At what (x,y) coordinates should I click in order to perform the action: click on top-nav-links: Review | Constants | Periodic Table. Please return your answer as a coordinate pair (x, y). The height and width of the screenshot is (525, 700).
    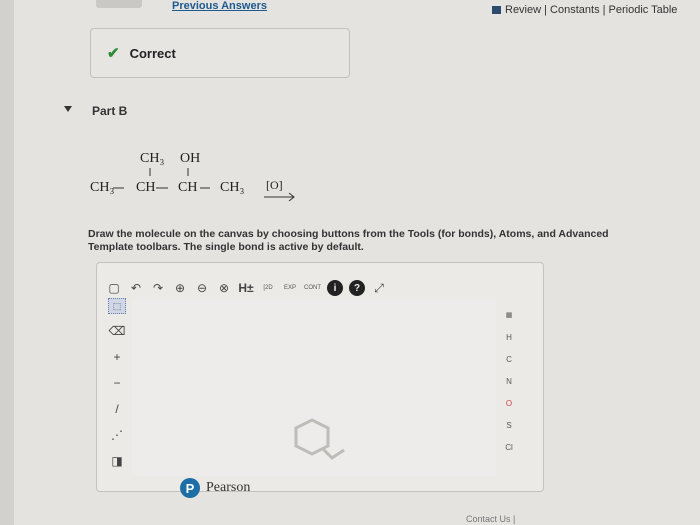
    Looking at the image, I should click on (591, 10).